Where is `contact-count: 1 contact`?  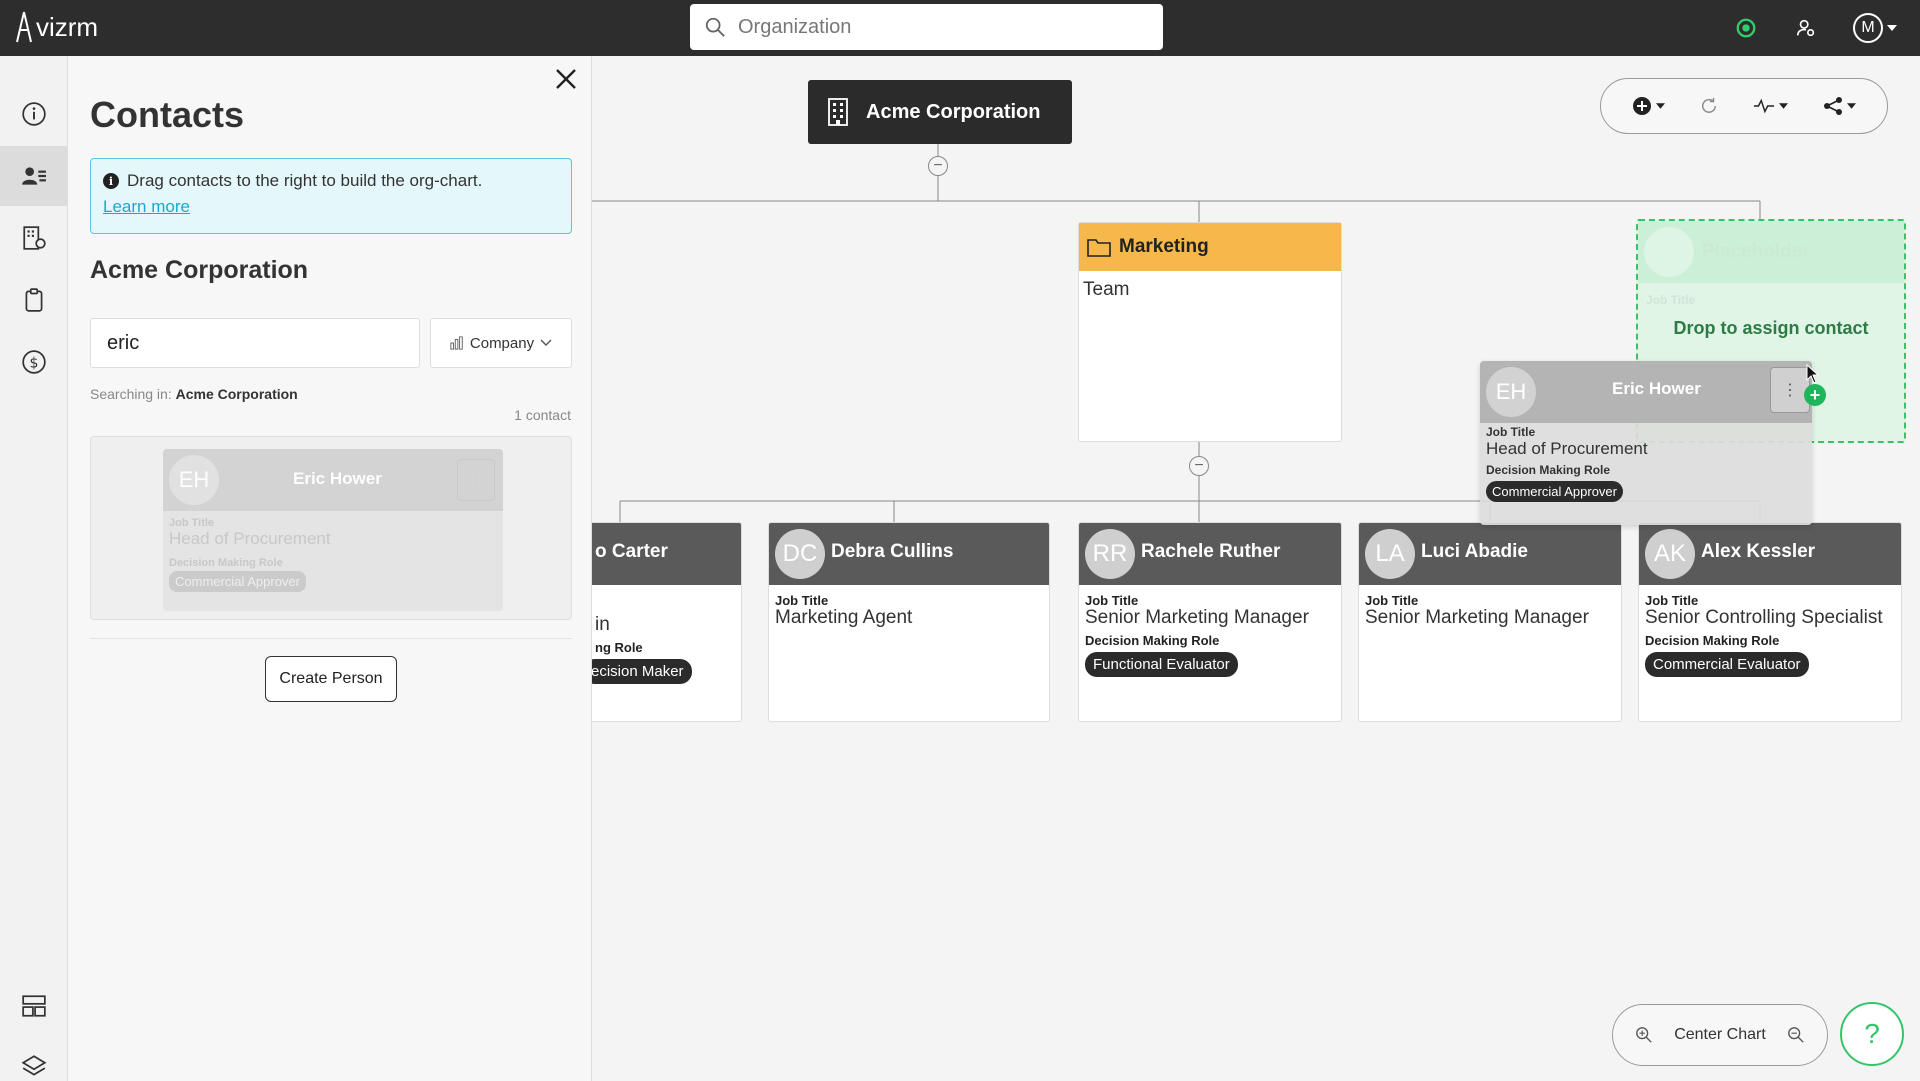
contact-count: 1 contact is located at coordinates (542, 415).